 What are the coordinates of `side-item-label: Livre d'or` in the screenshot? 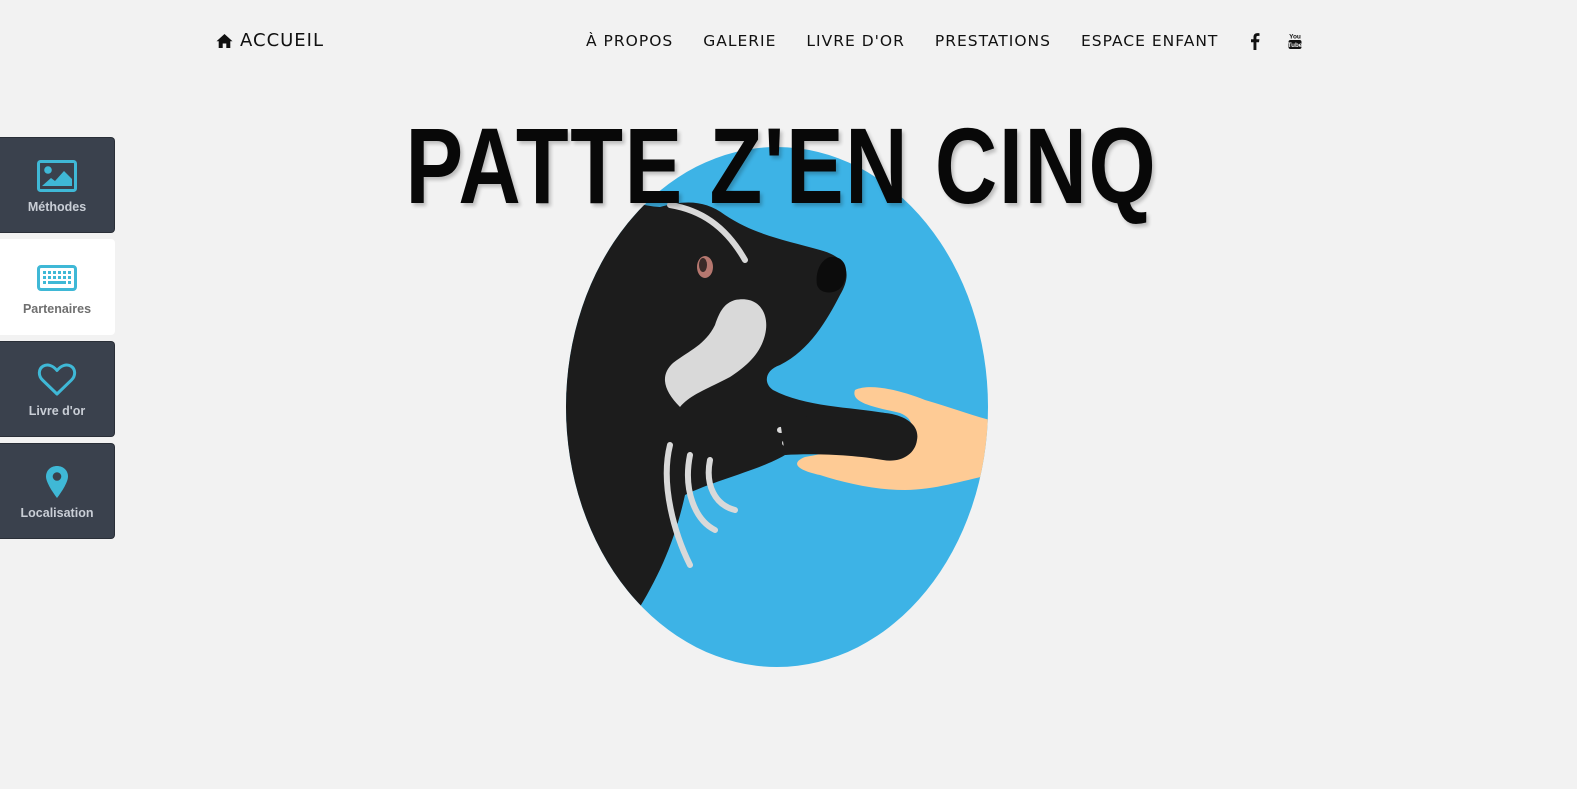 It's located at (57, 410).